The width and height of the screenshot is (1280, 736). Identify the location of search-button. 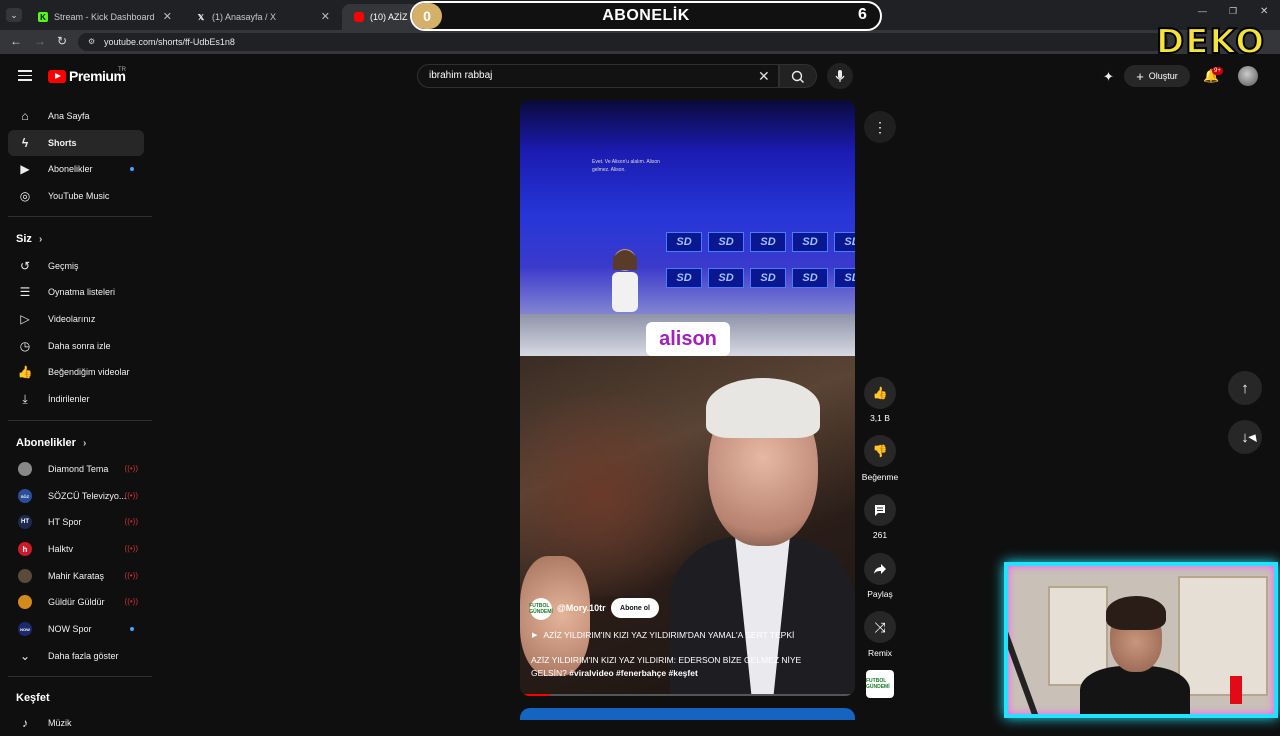
(798, 76).